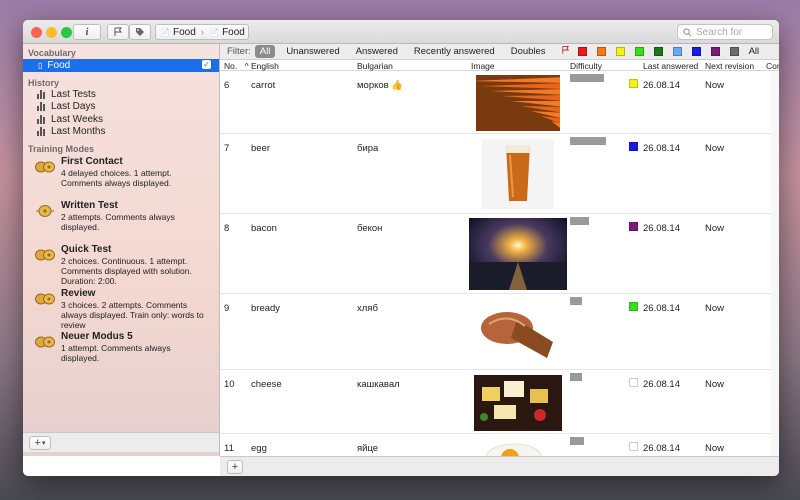 The image size is (800, 500). Describe the element at coordinates (227, 148) in the screenshot. I see `cell-no: 7` at that location.